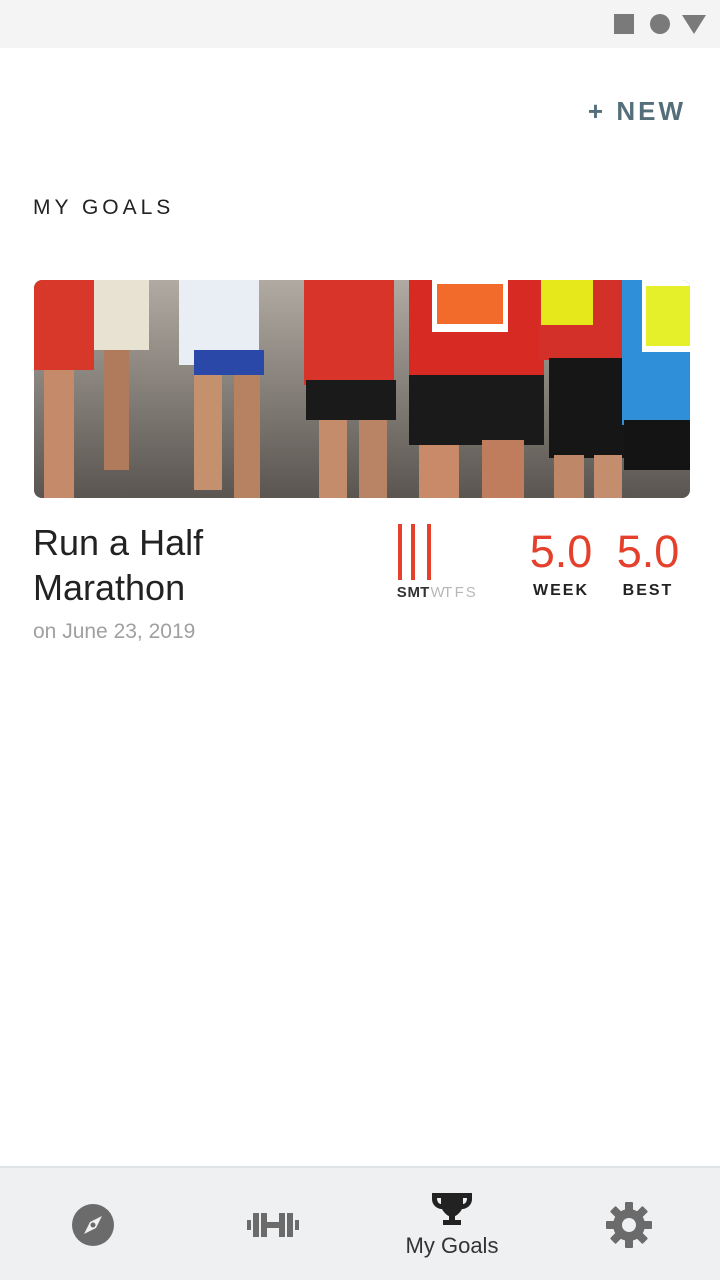 This screenshot has height=1280, width=720. I want to click on weekday-label: F, so click(459, 592).